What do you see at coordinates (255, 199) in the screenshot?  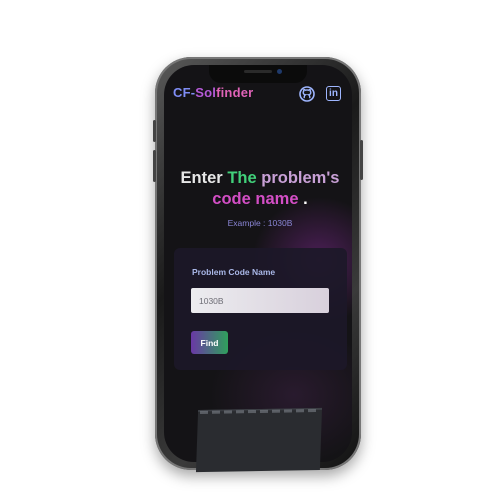 I see `title-word-code-name: code name` at bounding box center [255, 199].